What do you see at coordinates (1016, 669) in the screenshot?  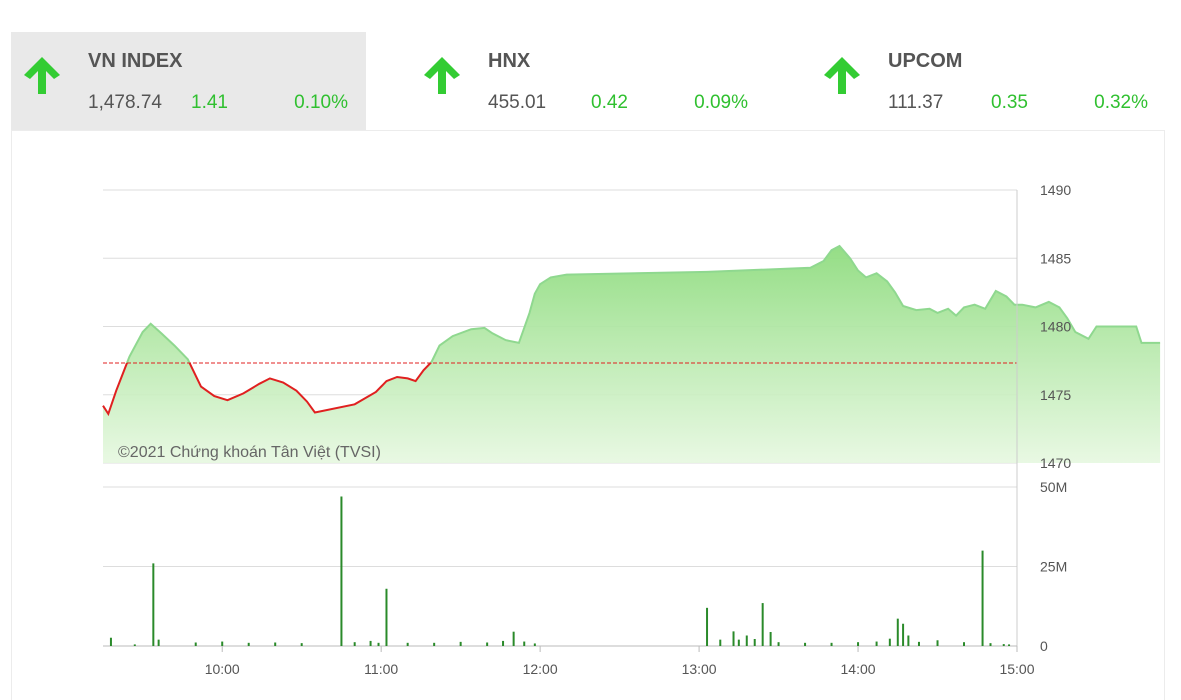 I see `time-tick-label: 15:00` at bounding box center [1016, 669].